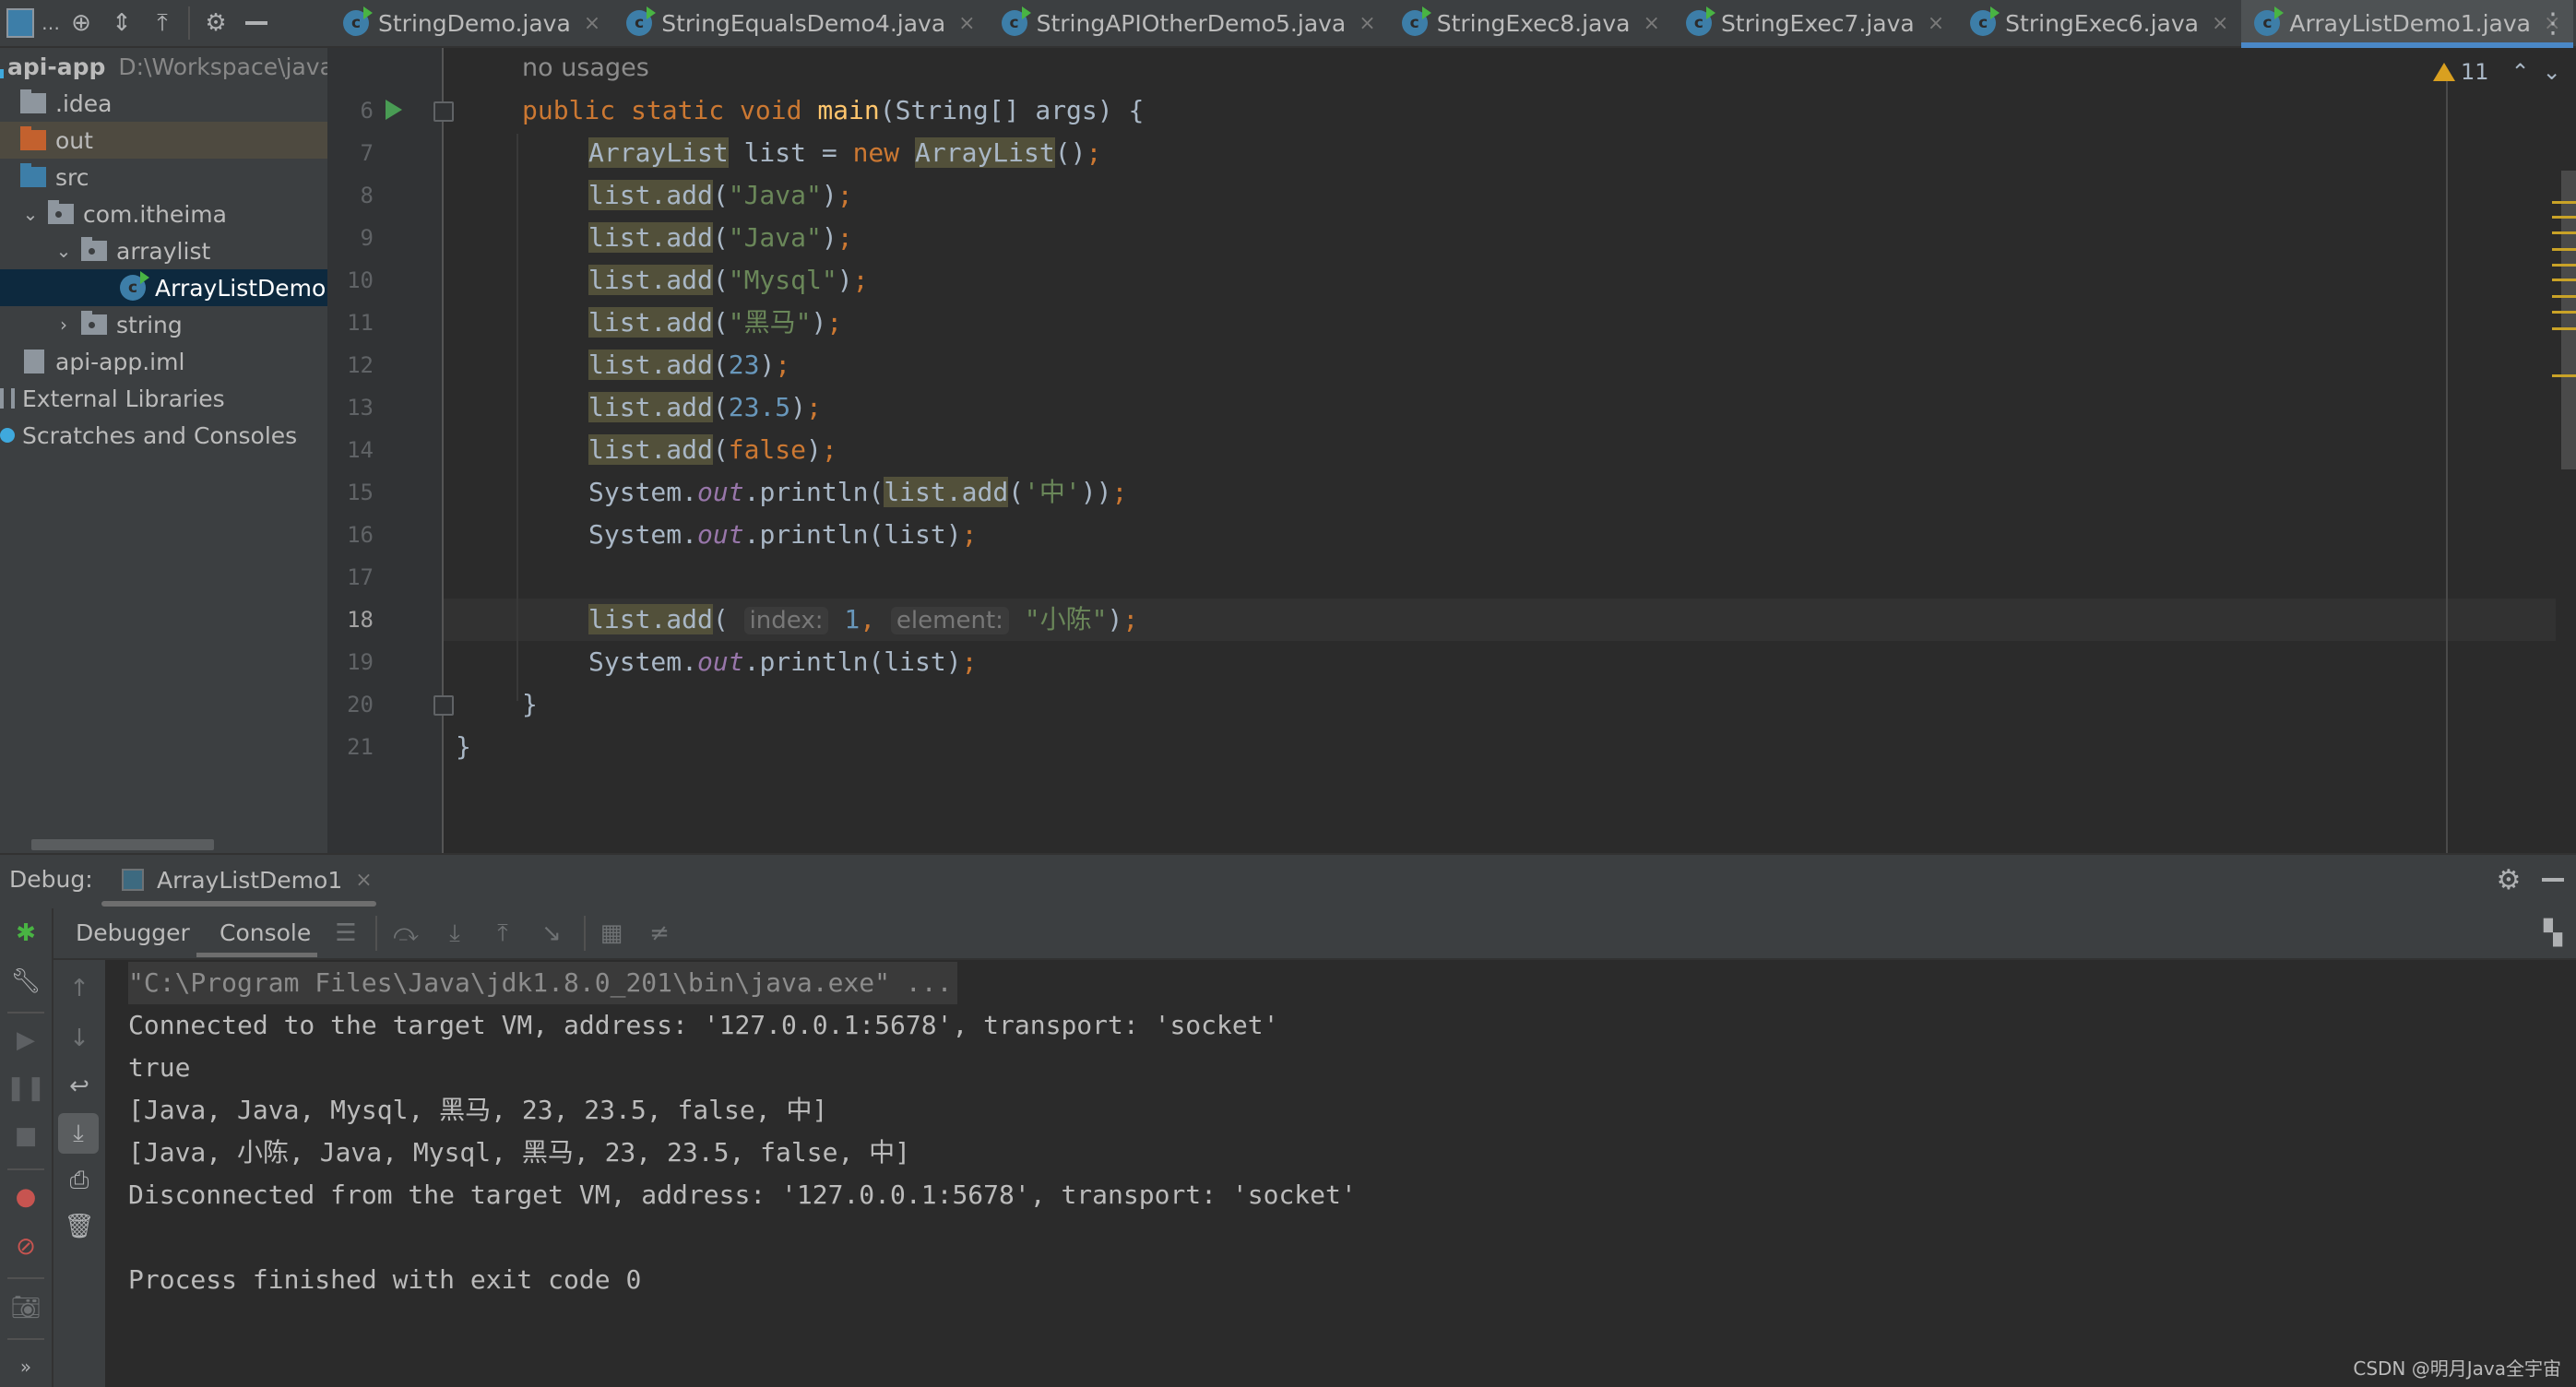 This screenshot has height=1387, width=2576. What do you see at coordinates (163, 214) in the screenshot?
I see `tree-item-com-itheima: ⌄ com.itheima` at bounding box center [163, 214].